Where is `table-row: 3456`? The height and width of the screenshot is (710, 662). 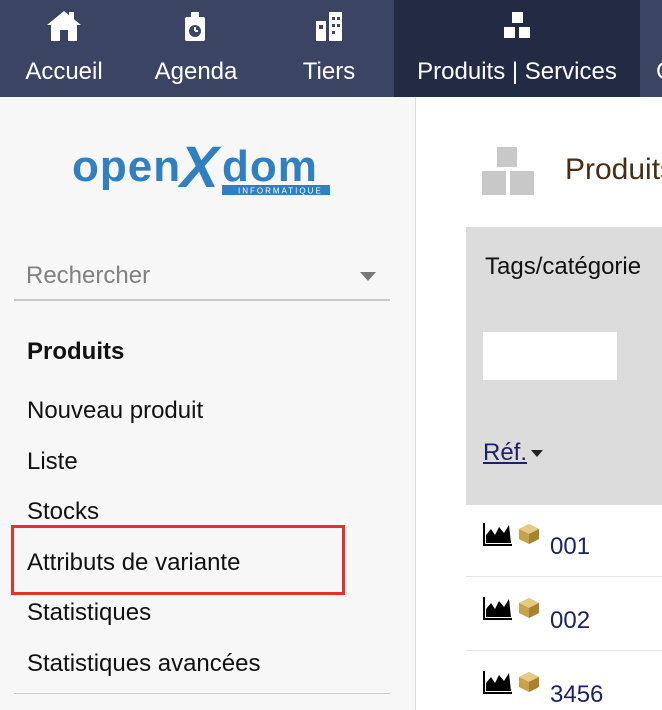
table-row: 3456 is located at coordinates (564, 681).